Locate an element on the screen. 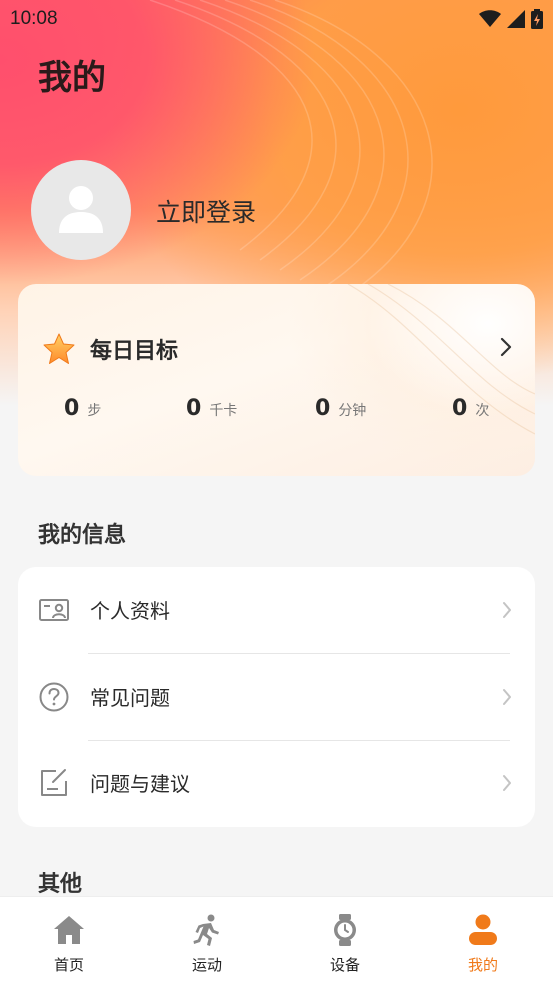 The width and height of the screenshot is (553, 984). stat-unit: 分钟 is located at coordinates (352, 411).